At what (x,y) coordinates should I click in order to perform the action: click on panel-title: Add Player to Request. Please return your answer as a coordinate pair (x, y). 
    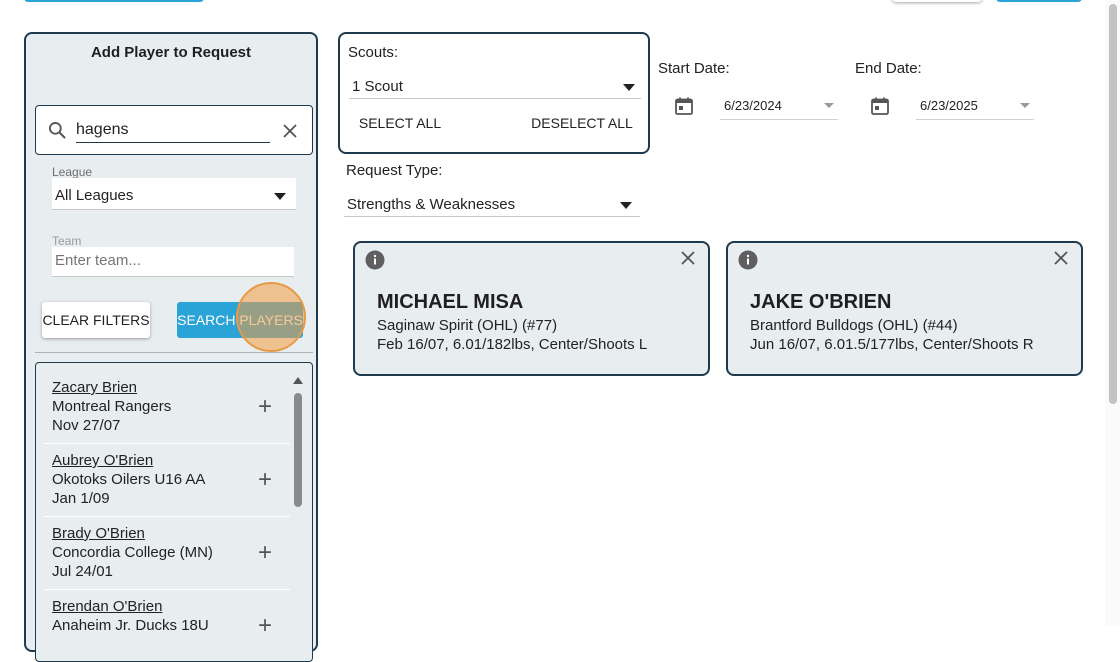
    Looking at the image, I should click on (171, 52).